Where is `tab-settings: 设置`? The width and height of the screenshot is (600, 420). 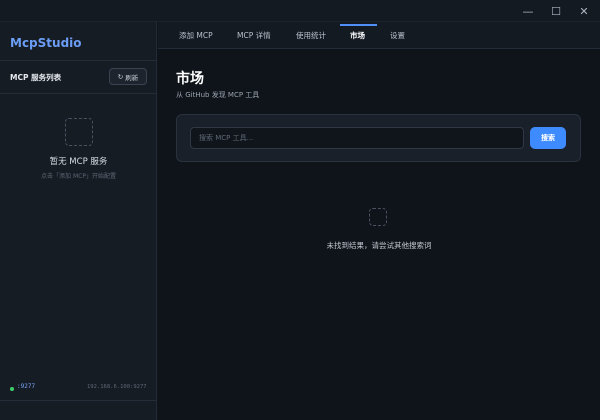
tab-settings: 设置 is located at coordinates (397, 35).